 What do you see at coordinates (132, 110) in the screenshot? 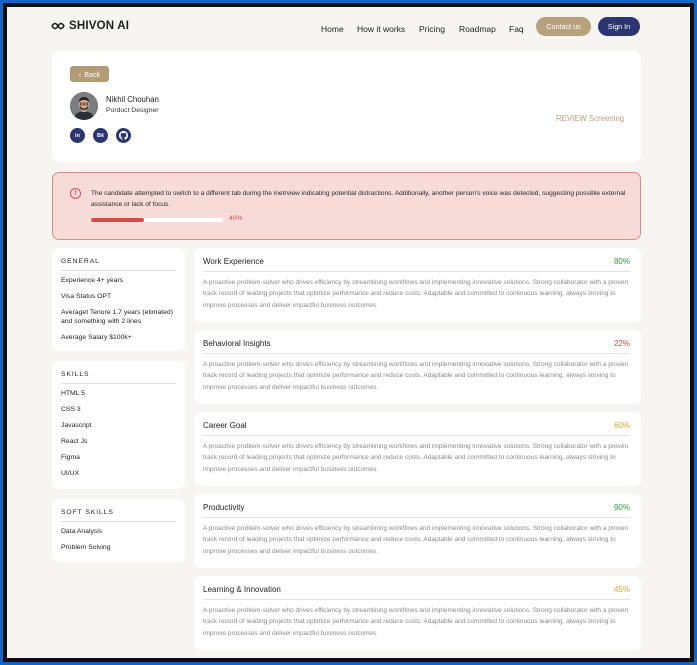
I see `candidate-role: Porduct Designer` at bounding box center [132, 110].